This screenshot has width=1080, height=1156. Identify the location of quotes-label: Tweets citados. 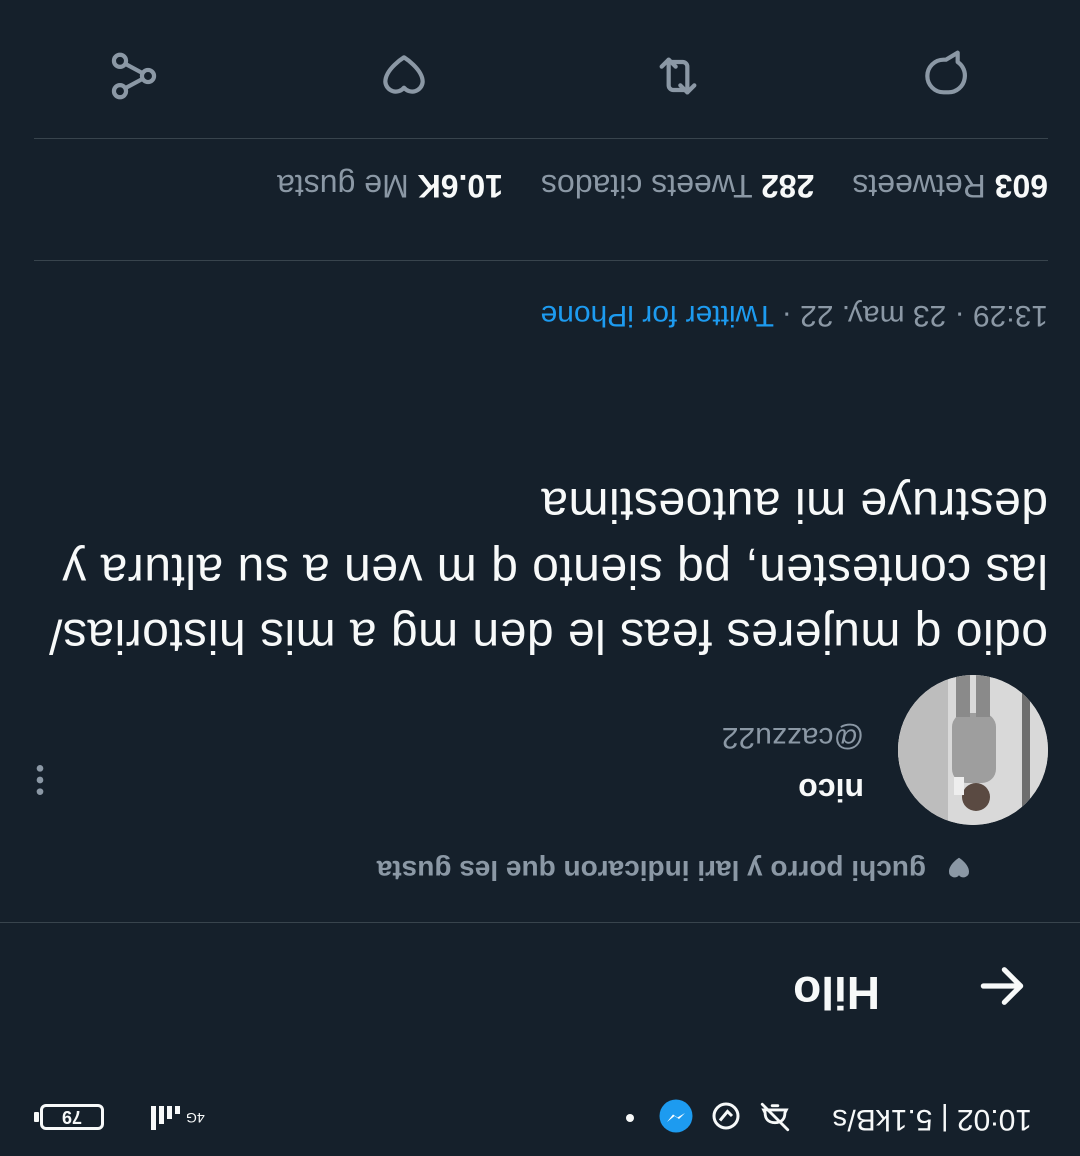
(646, 186).